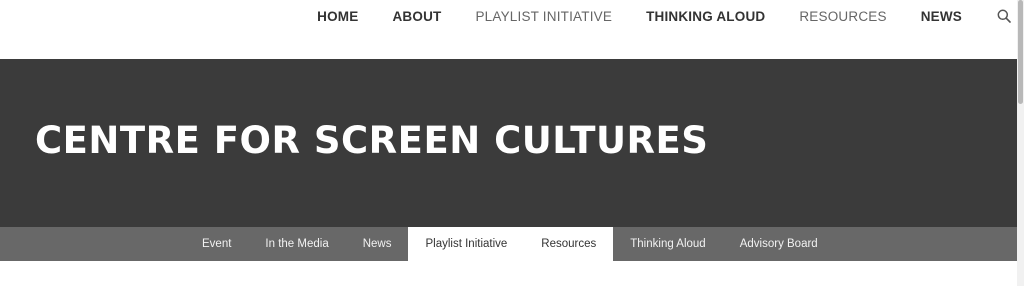 The image size is (1024, 286). What do you see at coordinates (466, 244) in the screenshot?
I see `subnav-item-playlist-initiative: Playlist Initiative` at bounding box center [466, 244].